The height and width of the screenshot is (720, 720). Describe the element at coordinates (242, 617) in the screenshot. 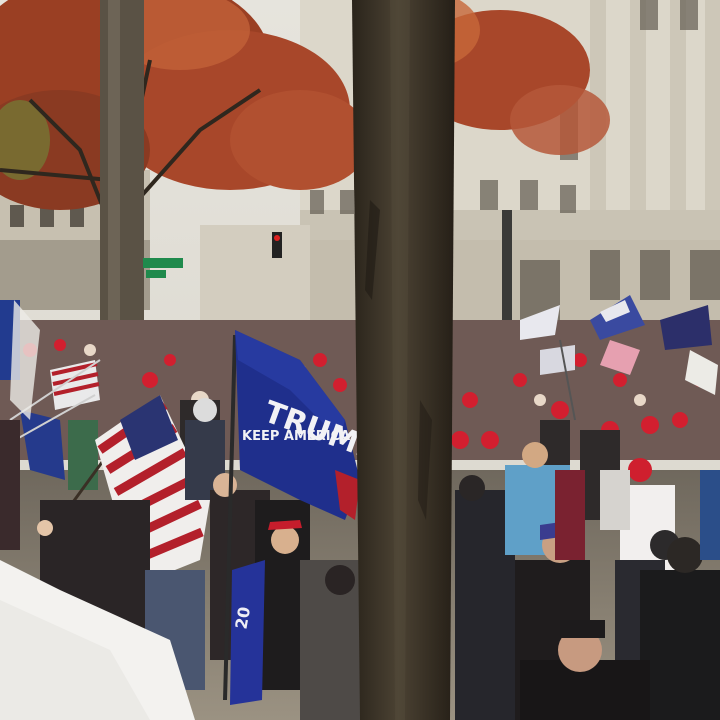

I see `lower-flag-text: 20` at that location.